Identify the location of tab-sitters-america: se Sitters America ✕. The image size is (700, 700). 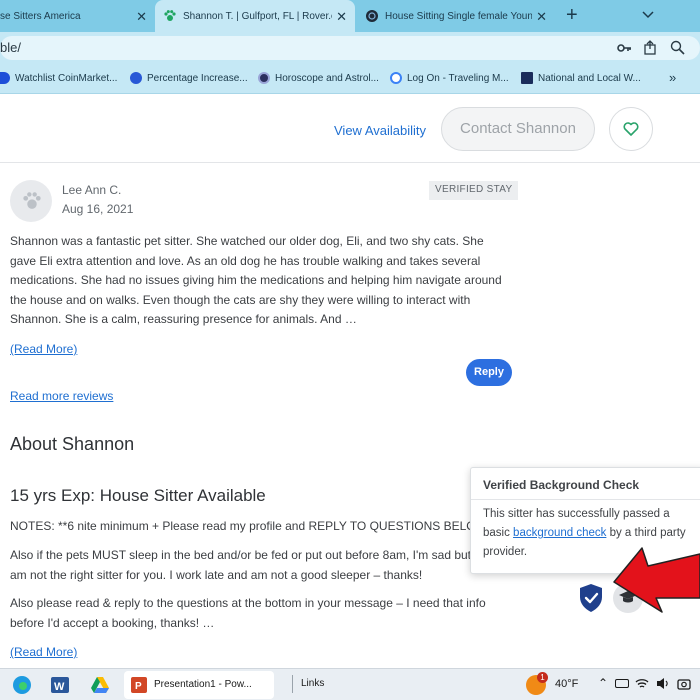
(77, 16).